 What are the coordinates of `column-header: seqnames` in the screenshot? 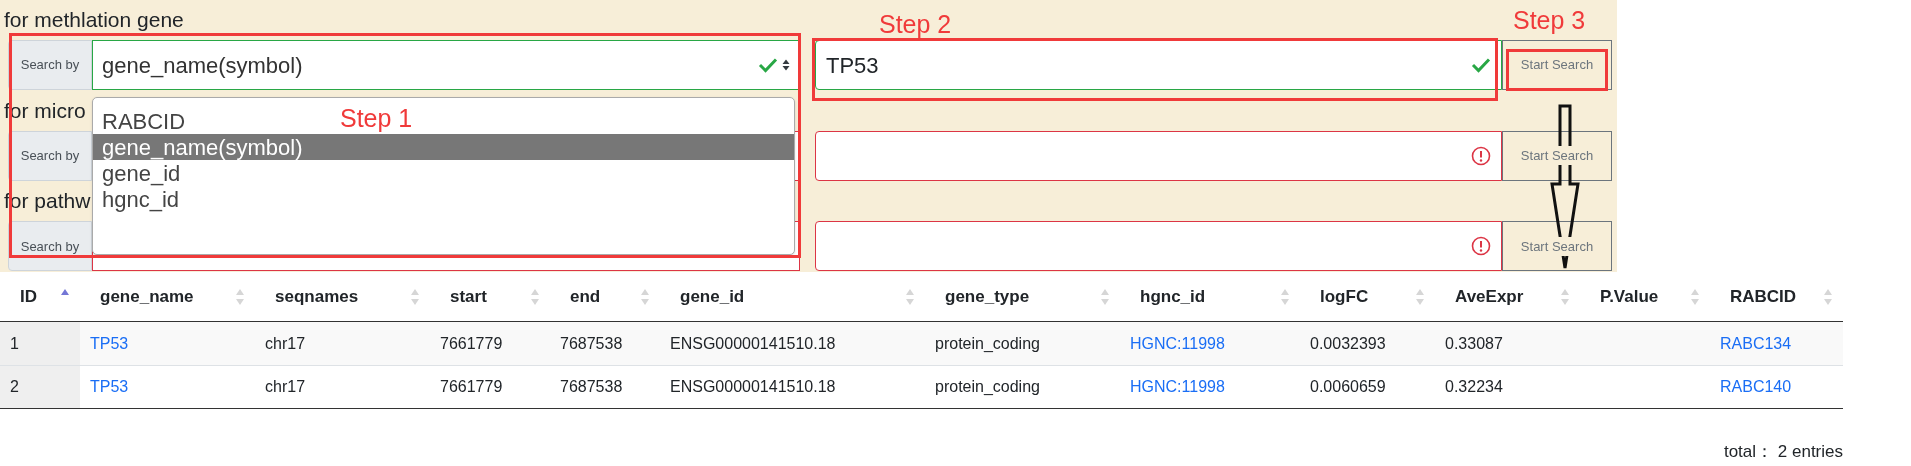 It's located at (342, 296).